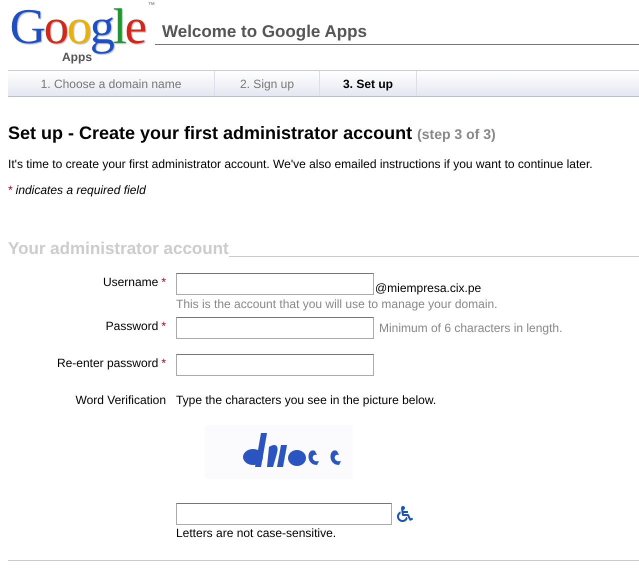  I want to click on field-label: Re-enter password, so click(107, 364).